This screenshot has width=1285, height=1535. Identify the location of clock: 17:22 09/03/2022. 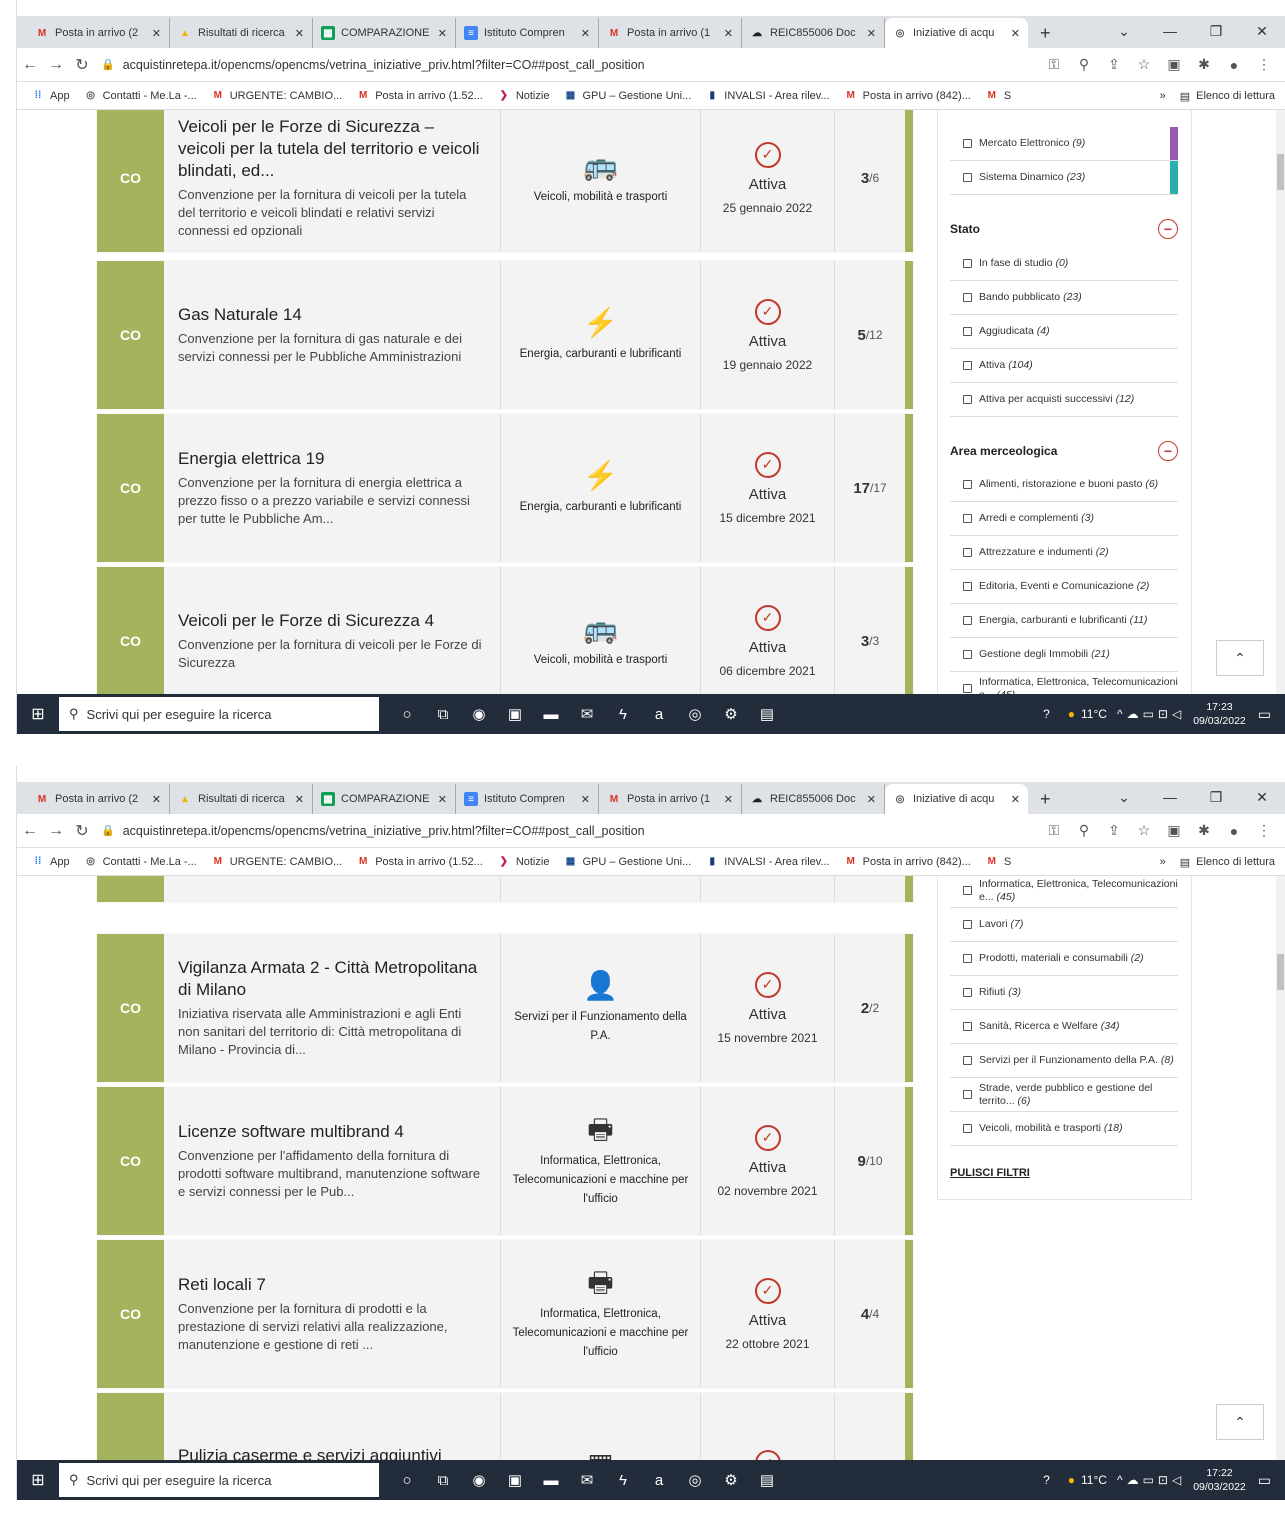
(1219, 1480).